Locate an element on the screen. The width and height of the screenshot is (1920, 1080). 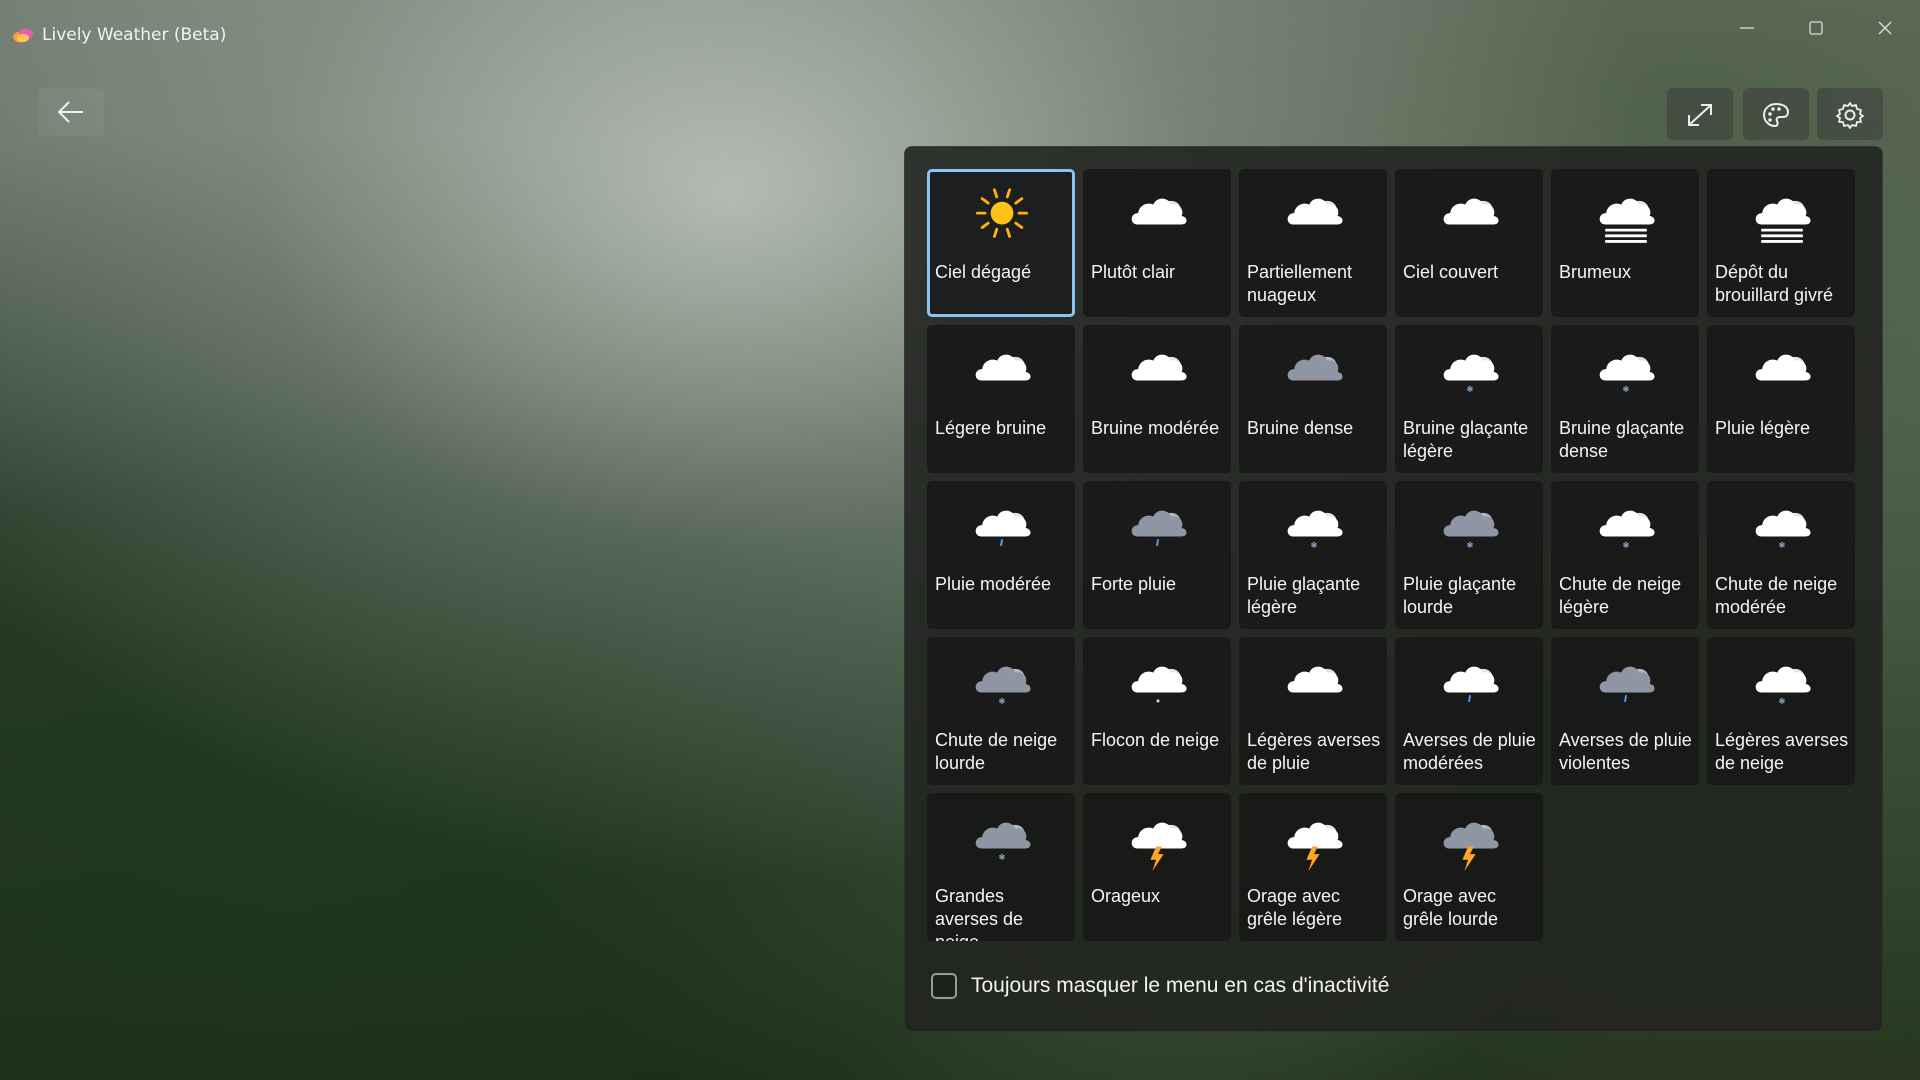
weather-tile: Légères averses de pluie is located at coordinates (1313, 711).